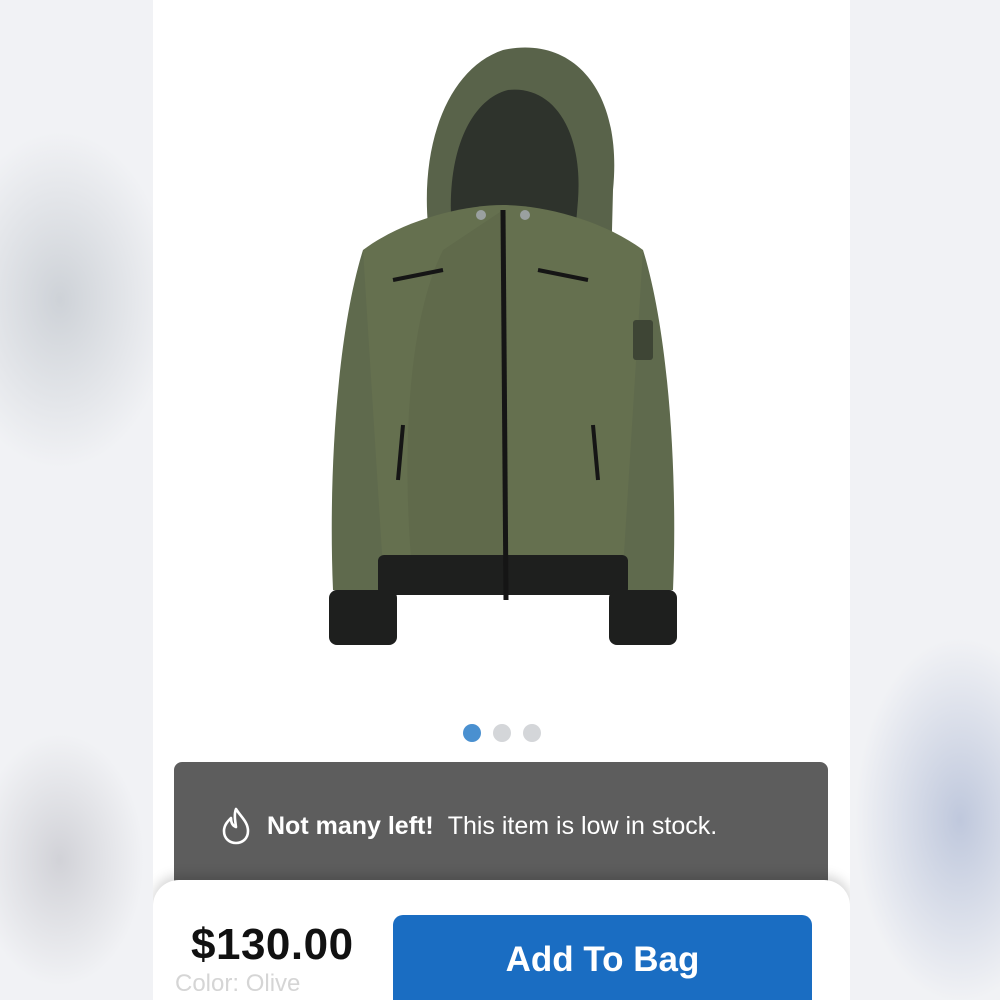 Image resolution: width=1000 pixels, height=1000 pixels. What do you see at coordinates (272, 944) in the screenshot?
I see `price-label: $130.00` at bounding box center [272, 944].